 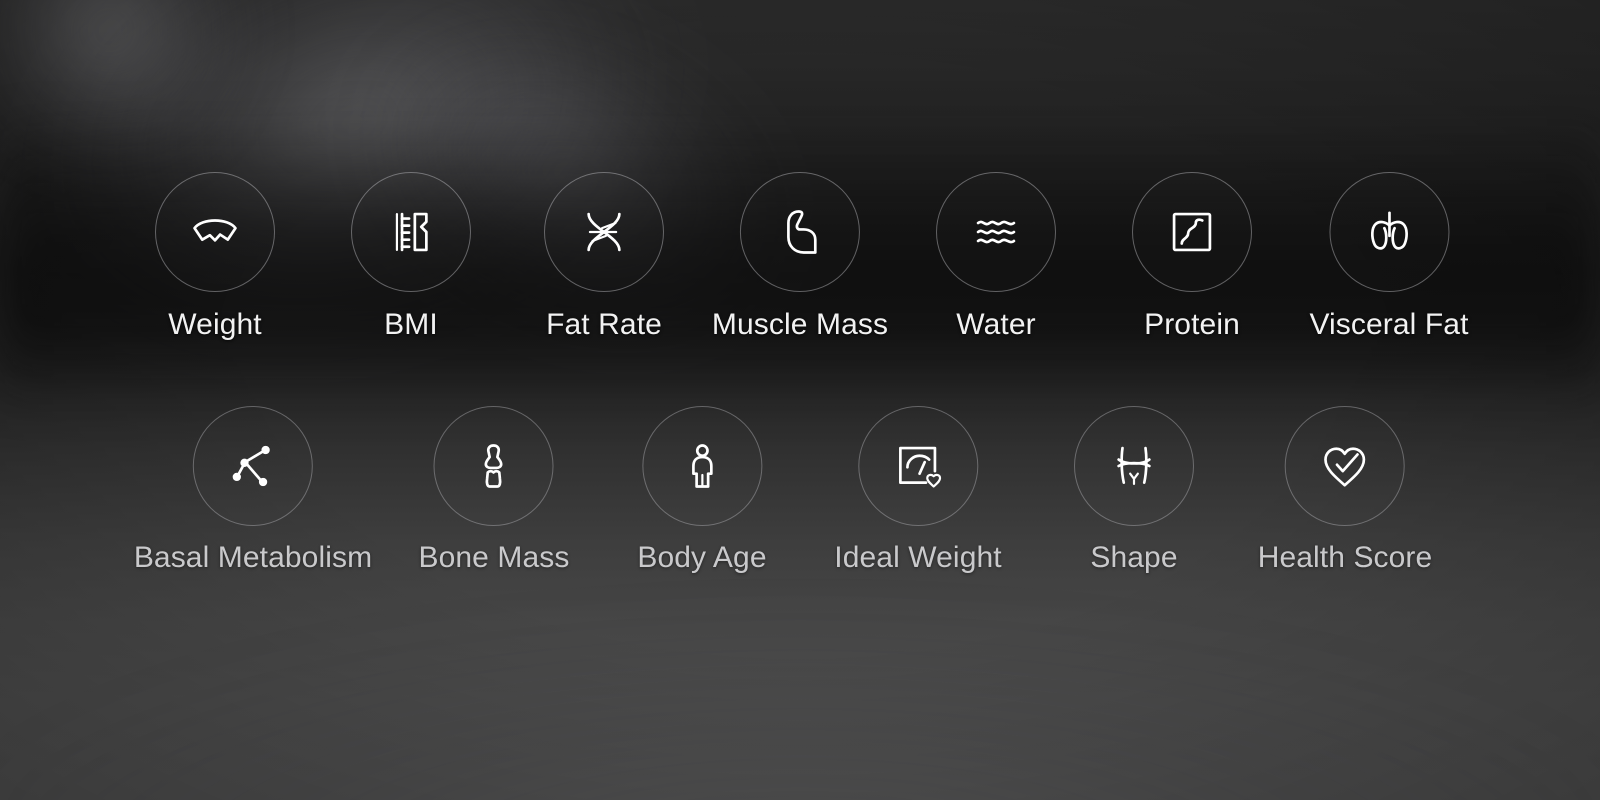 I want to click on metric-icon-circle-shape, so click(x=1134, y=466).